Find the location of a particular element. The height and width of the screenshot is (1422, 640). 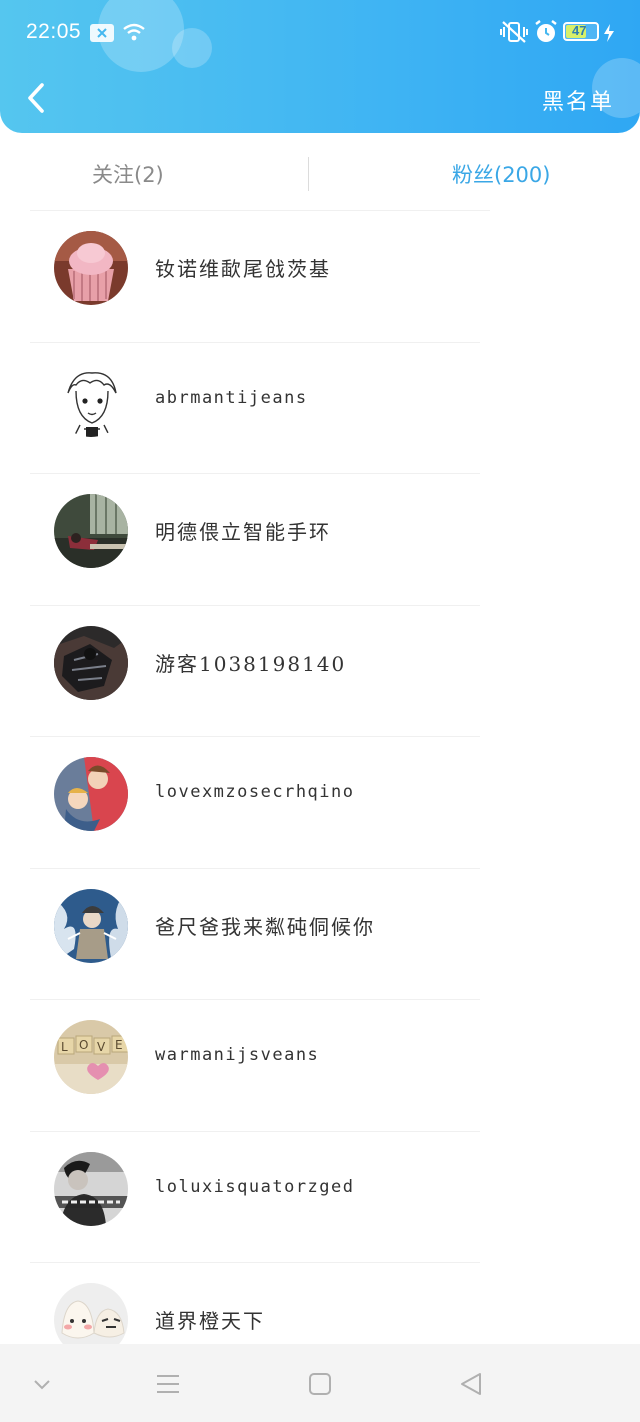

classroom-avatar is located at coordinates (91, 531).